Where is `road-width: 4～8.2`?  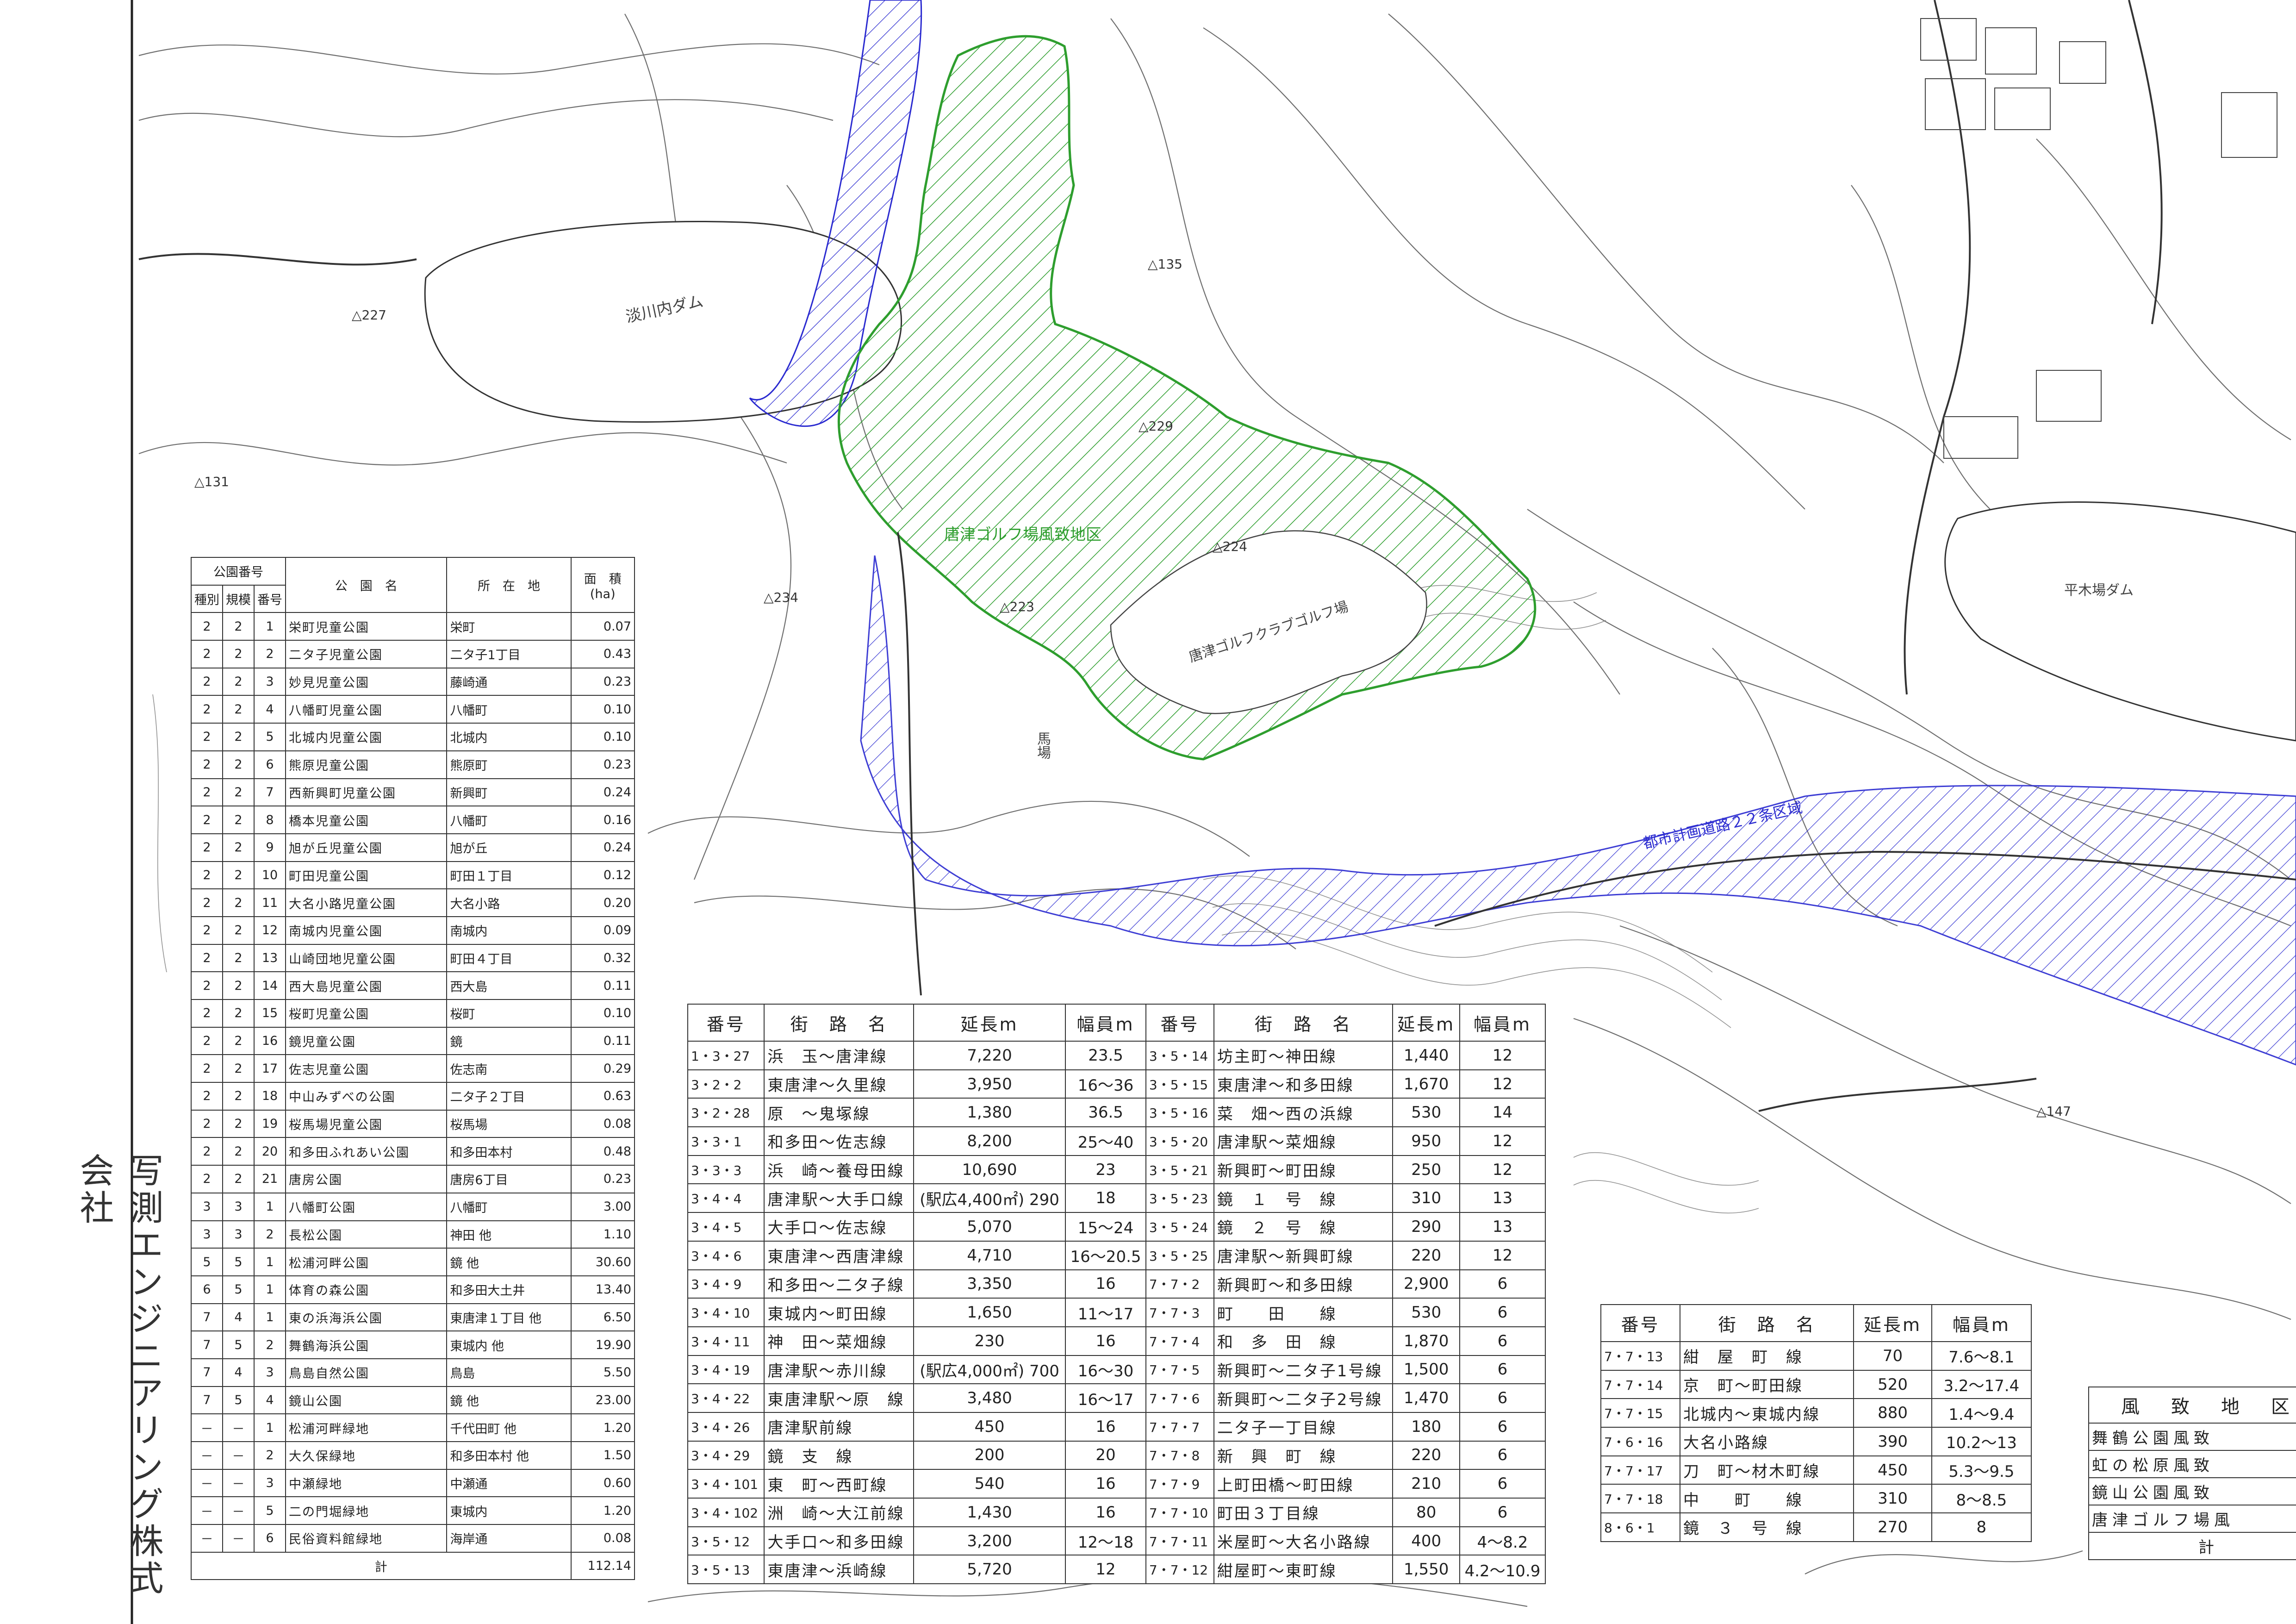
road-width: 4～8.2 is located at coordinates (1502, 1541).